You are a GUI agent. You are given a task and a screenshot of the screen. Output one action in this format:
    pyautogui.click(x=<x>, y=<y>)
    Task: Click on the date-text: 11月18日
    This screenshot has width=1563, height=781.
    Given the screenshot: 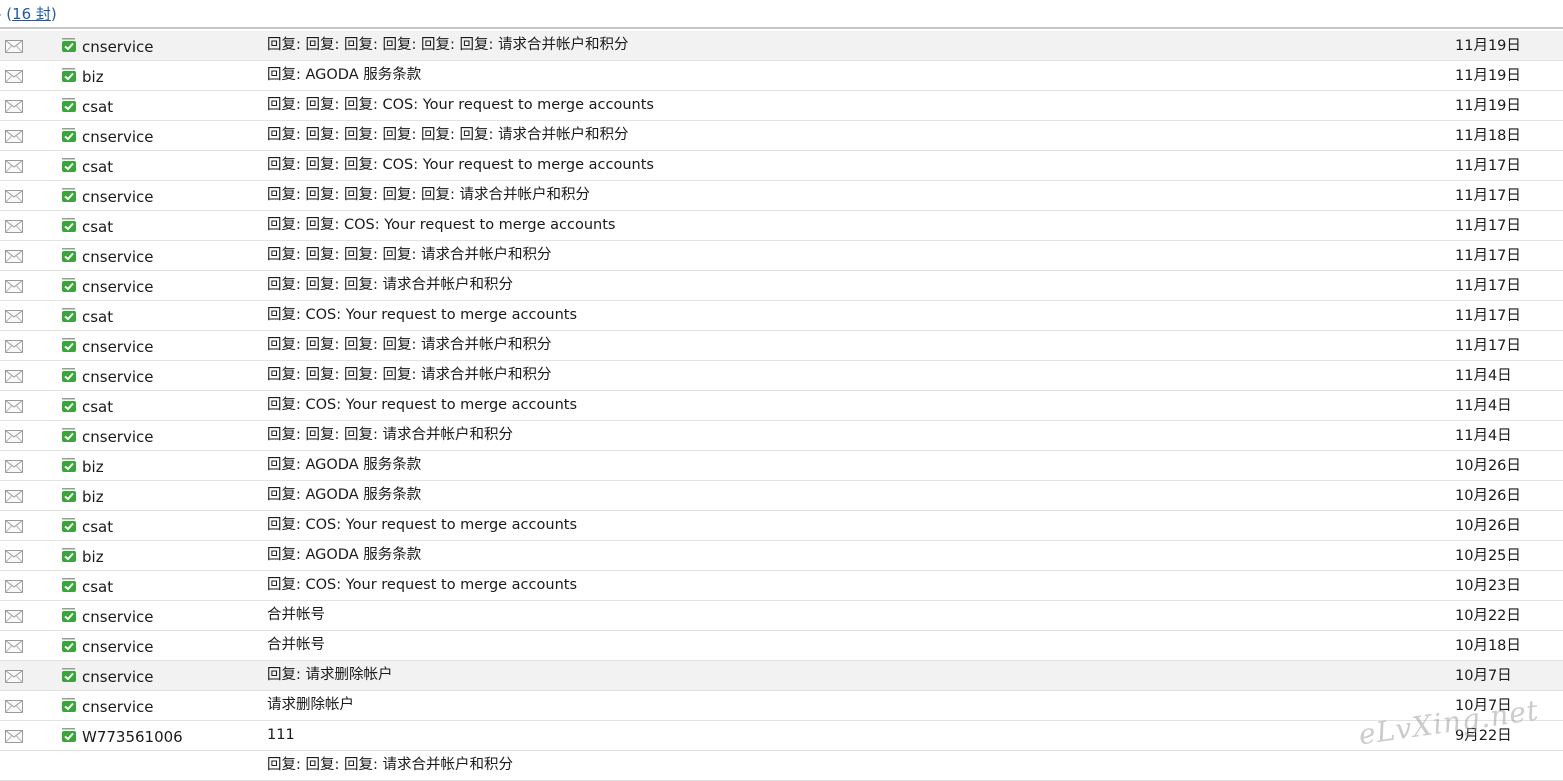 What is the action you would take?
    pyautogui.click(x=1488, y=136)
    